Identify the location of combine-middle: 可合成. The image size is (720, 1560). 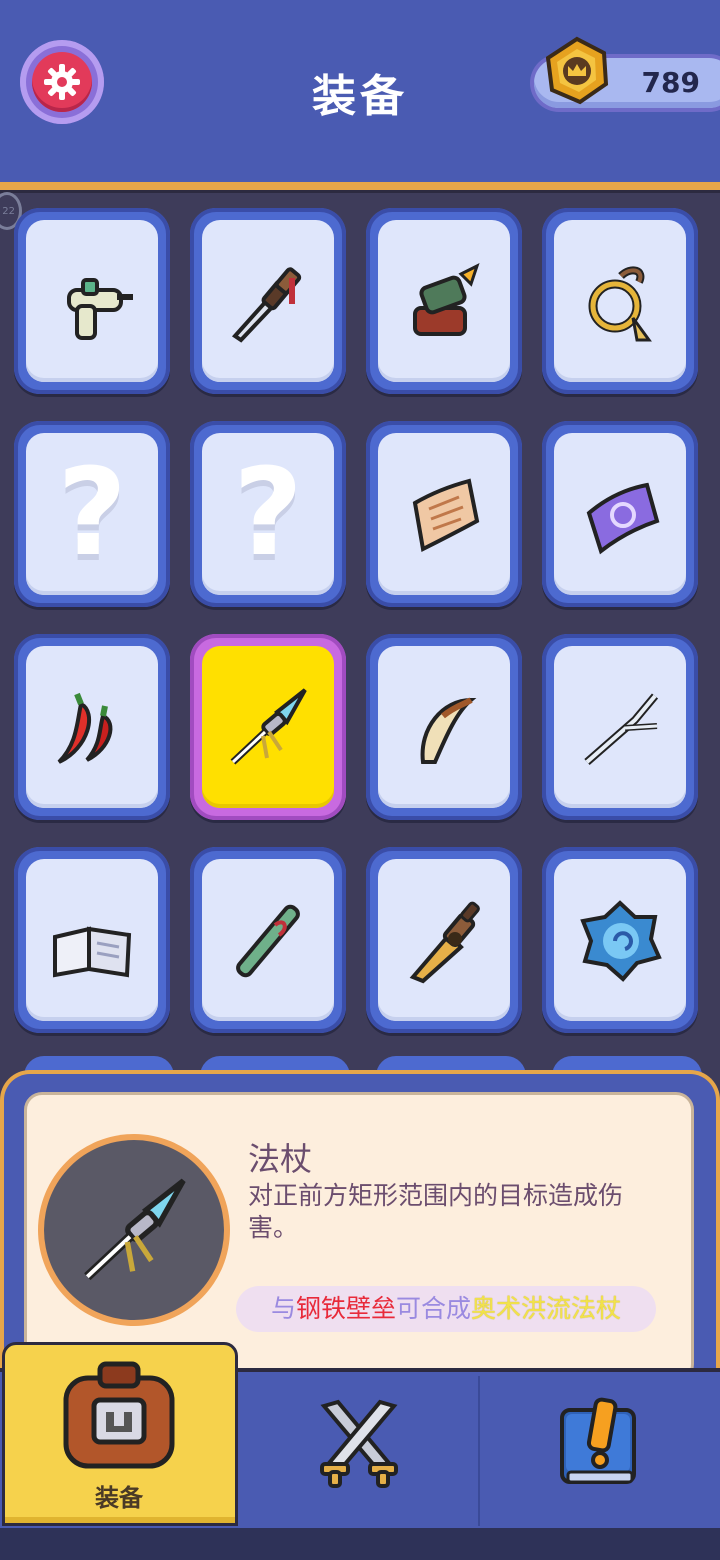
(434, 1308).